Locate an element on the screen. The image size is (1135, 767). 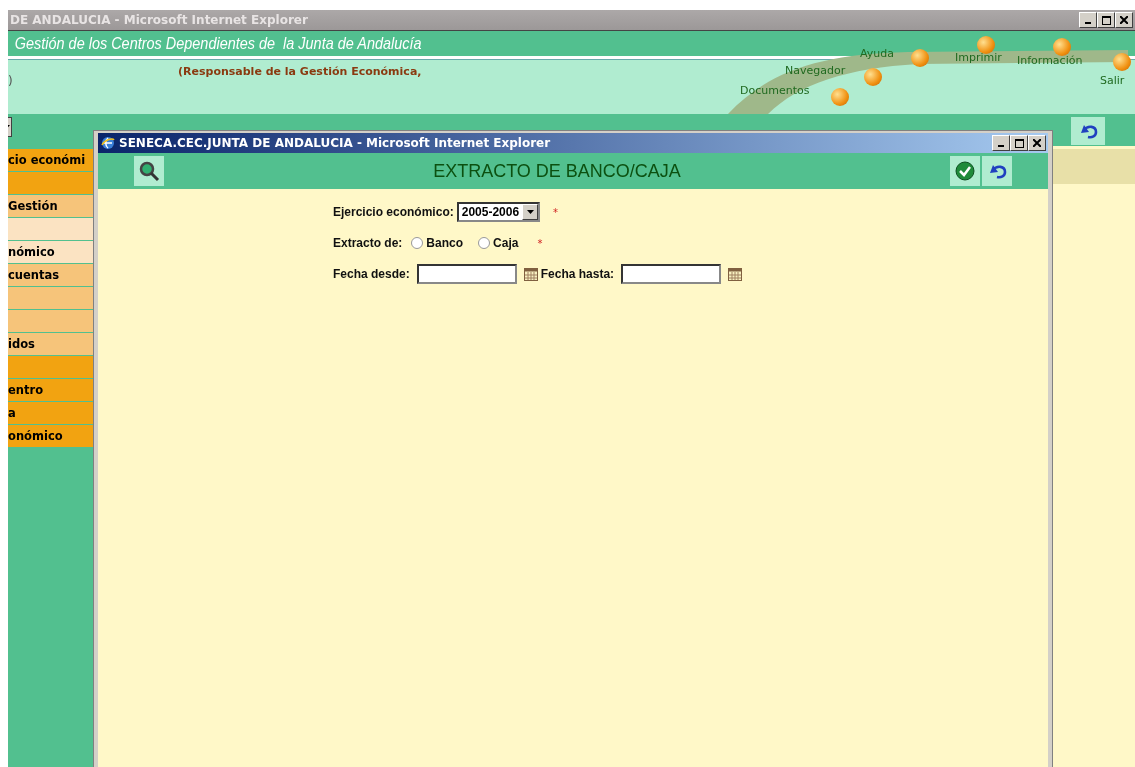
window-title: DE ANDALUCIA - Microsoft Internet Explorer is located at coordinates (158, 20).